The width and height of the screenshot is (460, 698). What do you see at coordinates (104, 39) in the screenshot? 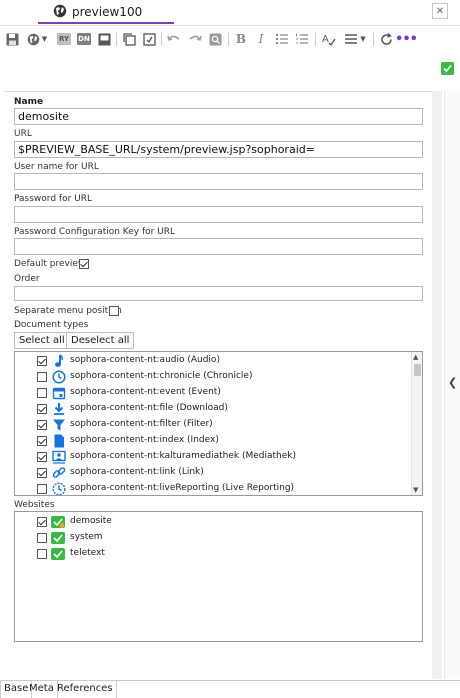
I see `inbox-icon` at bounding box center [104, 39].